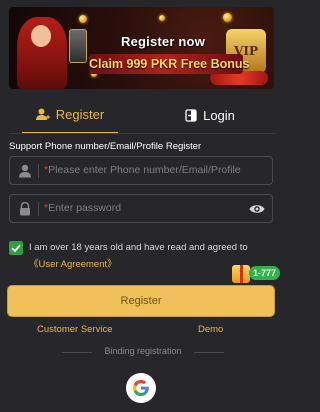 The image size is (320, 412). What do you see at coordinates (73, 264) in the screenshot?
I see `user-agreement-link: 《User Agreement》` at bounding box center [73, 264].